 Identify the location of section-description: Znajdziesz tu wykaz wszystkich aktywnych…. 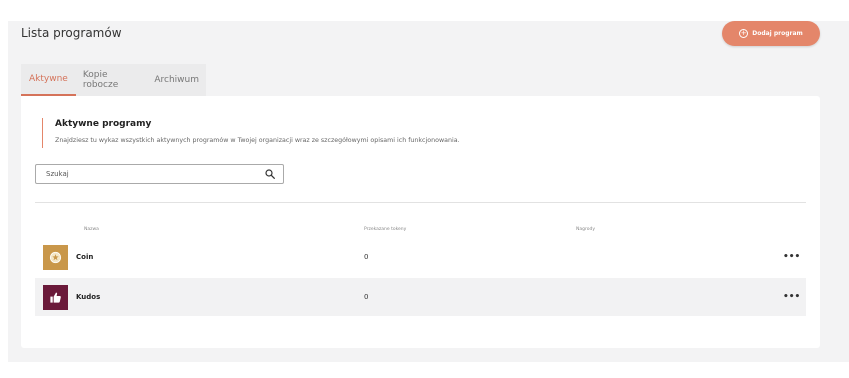
(257, 140).